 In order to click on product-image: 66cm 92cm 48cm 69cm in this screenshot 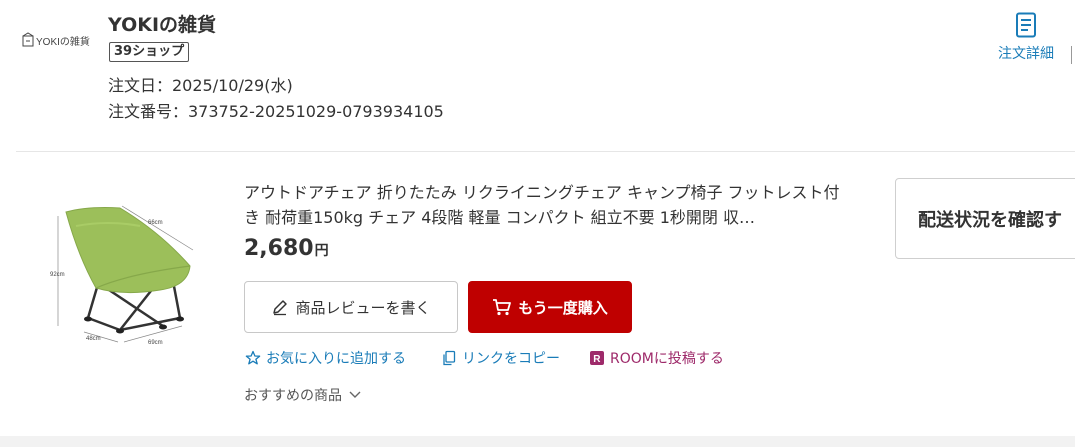, I will do `click(128, 271)`.